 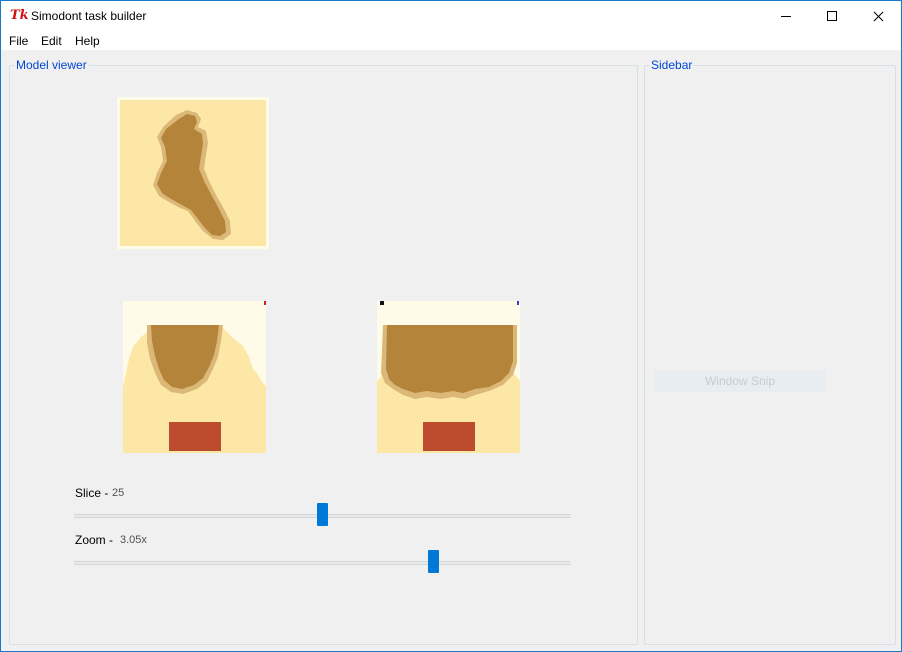 I want to click on side-view-image, so click(x=448, y=377).